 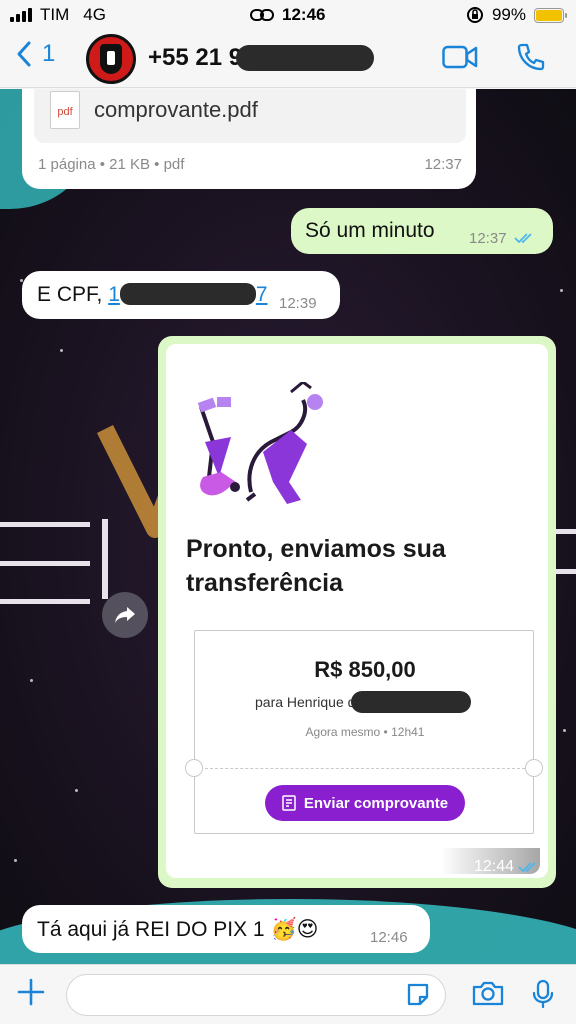 I want to click on message-text: Tá aqui já REI DO PIX 1 🥳😍, so click(x=178, y=929).